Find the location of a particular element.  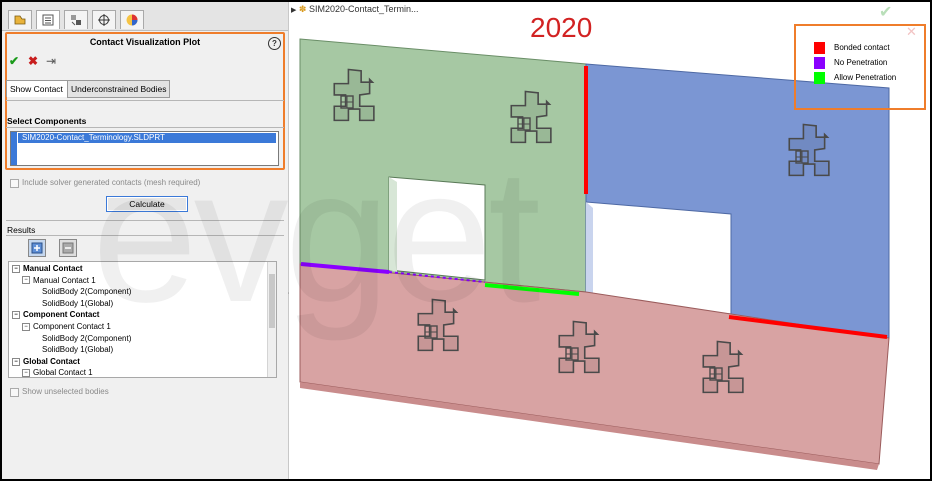

scroll-thumb is located at coordinates (272, 301).